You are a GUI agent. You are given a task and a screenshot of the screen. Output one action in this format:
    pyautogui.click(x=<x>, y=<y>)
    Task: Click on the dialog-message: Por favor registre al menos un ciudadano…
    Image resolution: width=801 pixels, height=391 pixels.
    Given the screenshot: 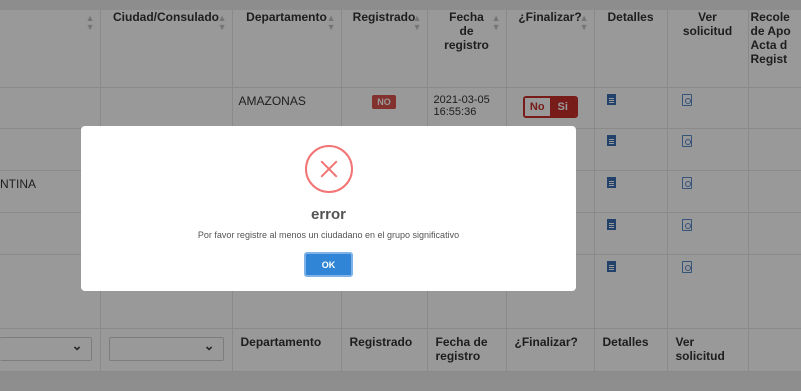 What is the action you would take?
    pyautogui.click(x=328, y=235)
    